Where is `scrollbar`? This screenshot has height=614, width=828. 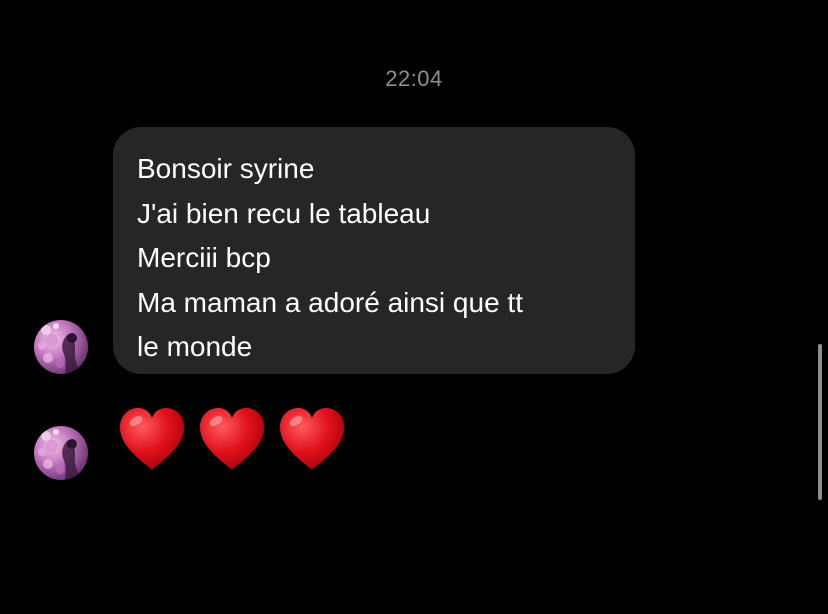
scrollbar is located at coordinates (820, 422).